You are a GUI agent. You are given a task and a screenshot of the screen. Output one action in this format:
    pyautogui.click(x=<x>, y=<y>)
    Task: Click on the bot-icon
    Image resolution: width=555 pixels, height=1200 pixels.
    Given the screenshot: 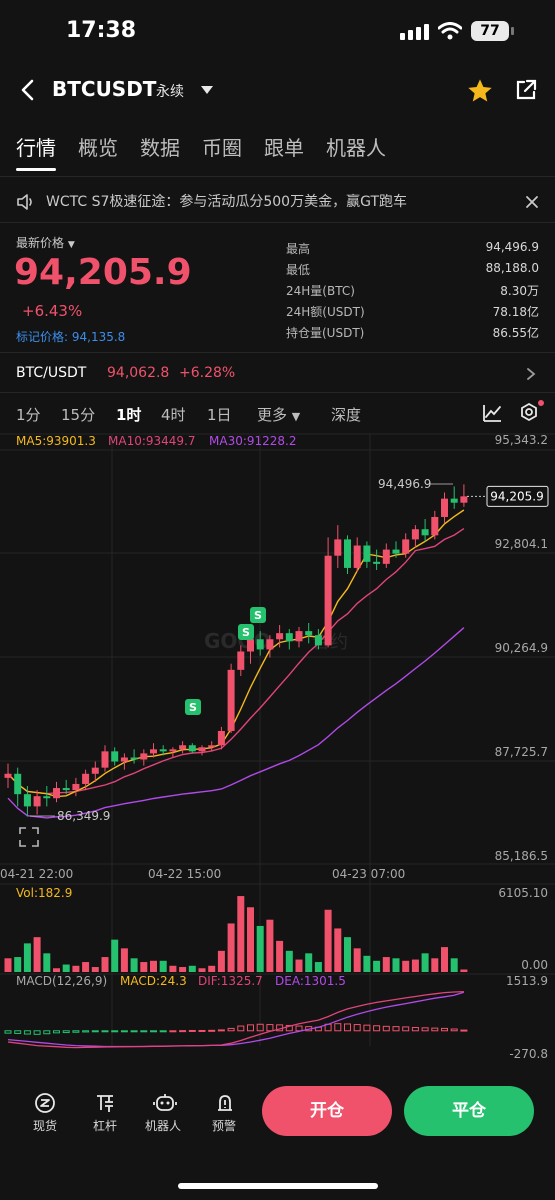 What is the action you would take?
    pyautogui.click(x=165, y=1103)
    